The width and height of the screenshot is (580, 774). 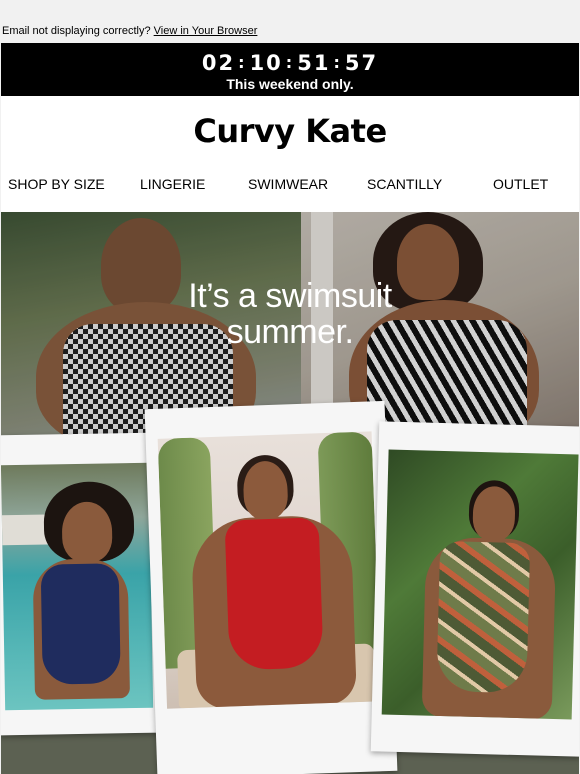 What do you see at coordinates (520, 184) in the screenshot?
I see `nav-item-outlet: OUTLET` at bounding box center [520, 184].